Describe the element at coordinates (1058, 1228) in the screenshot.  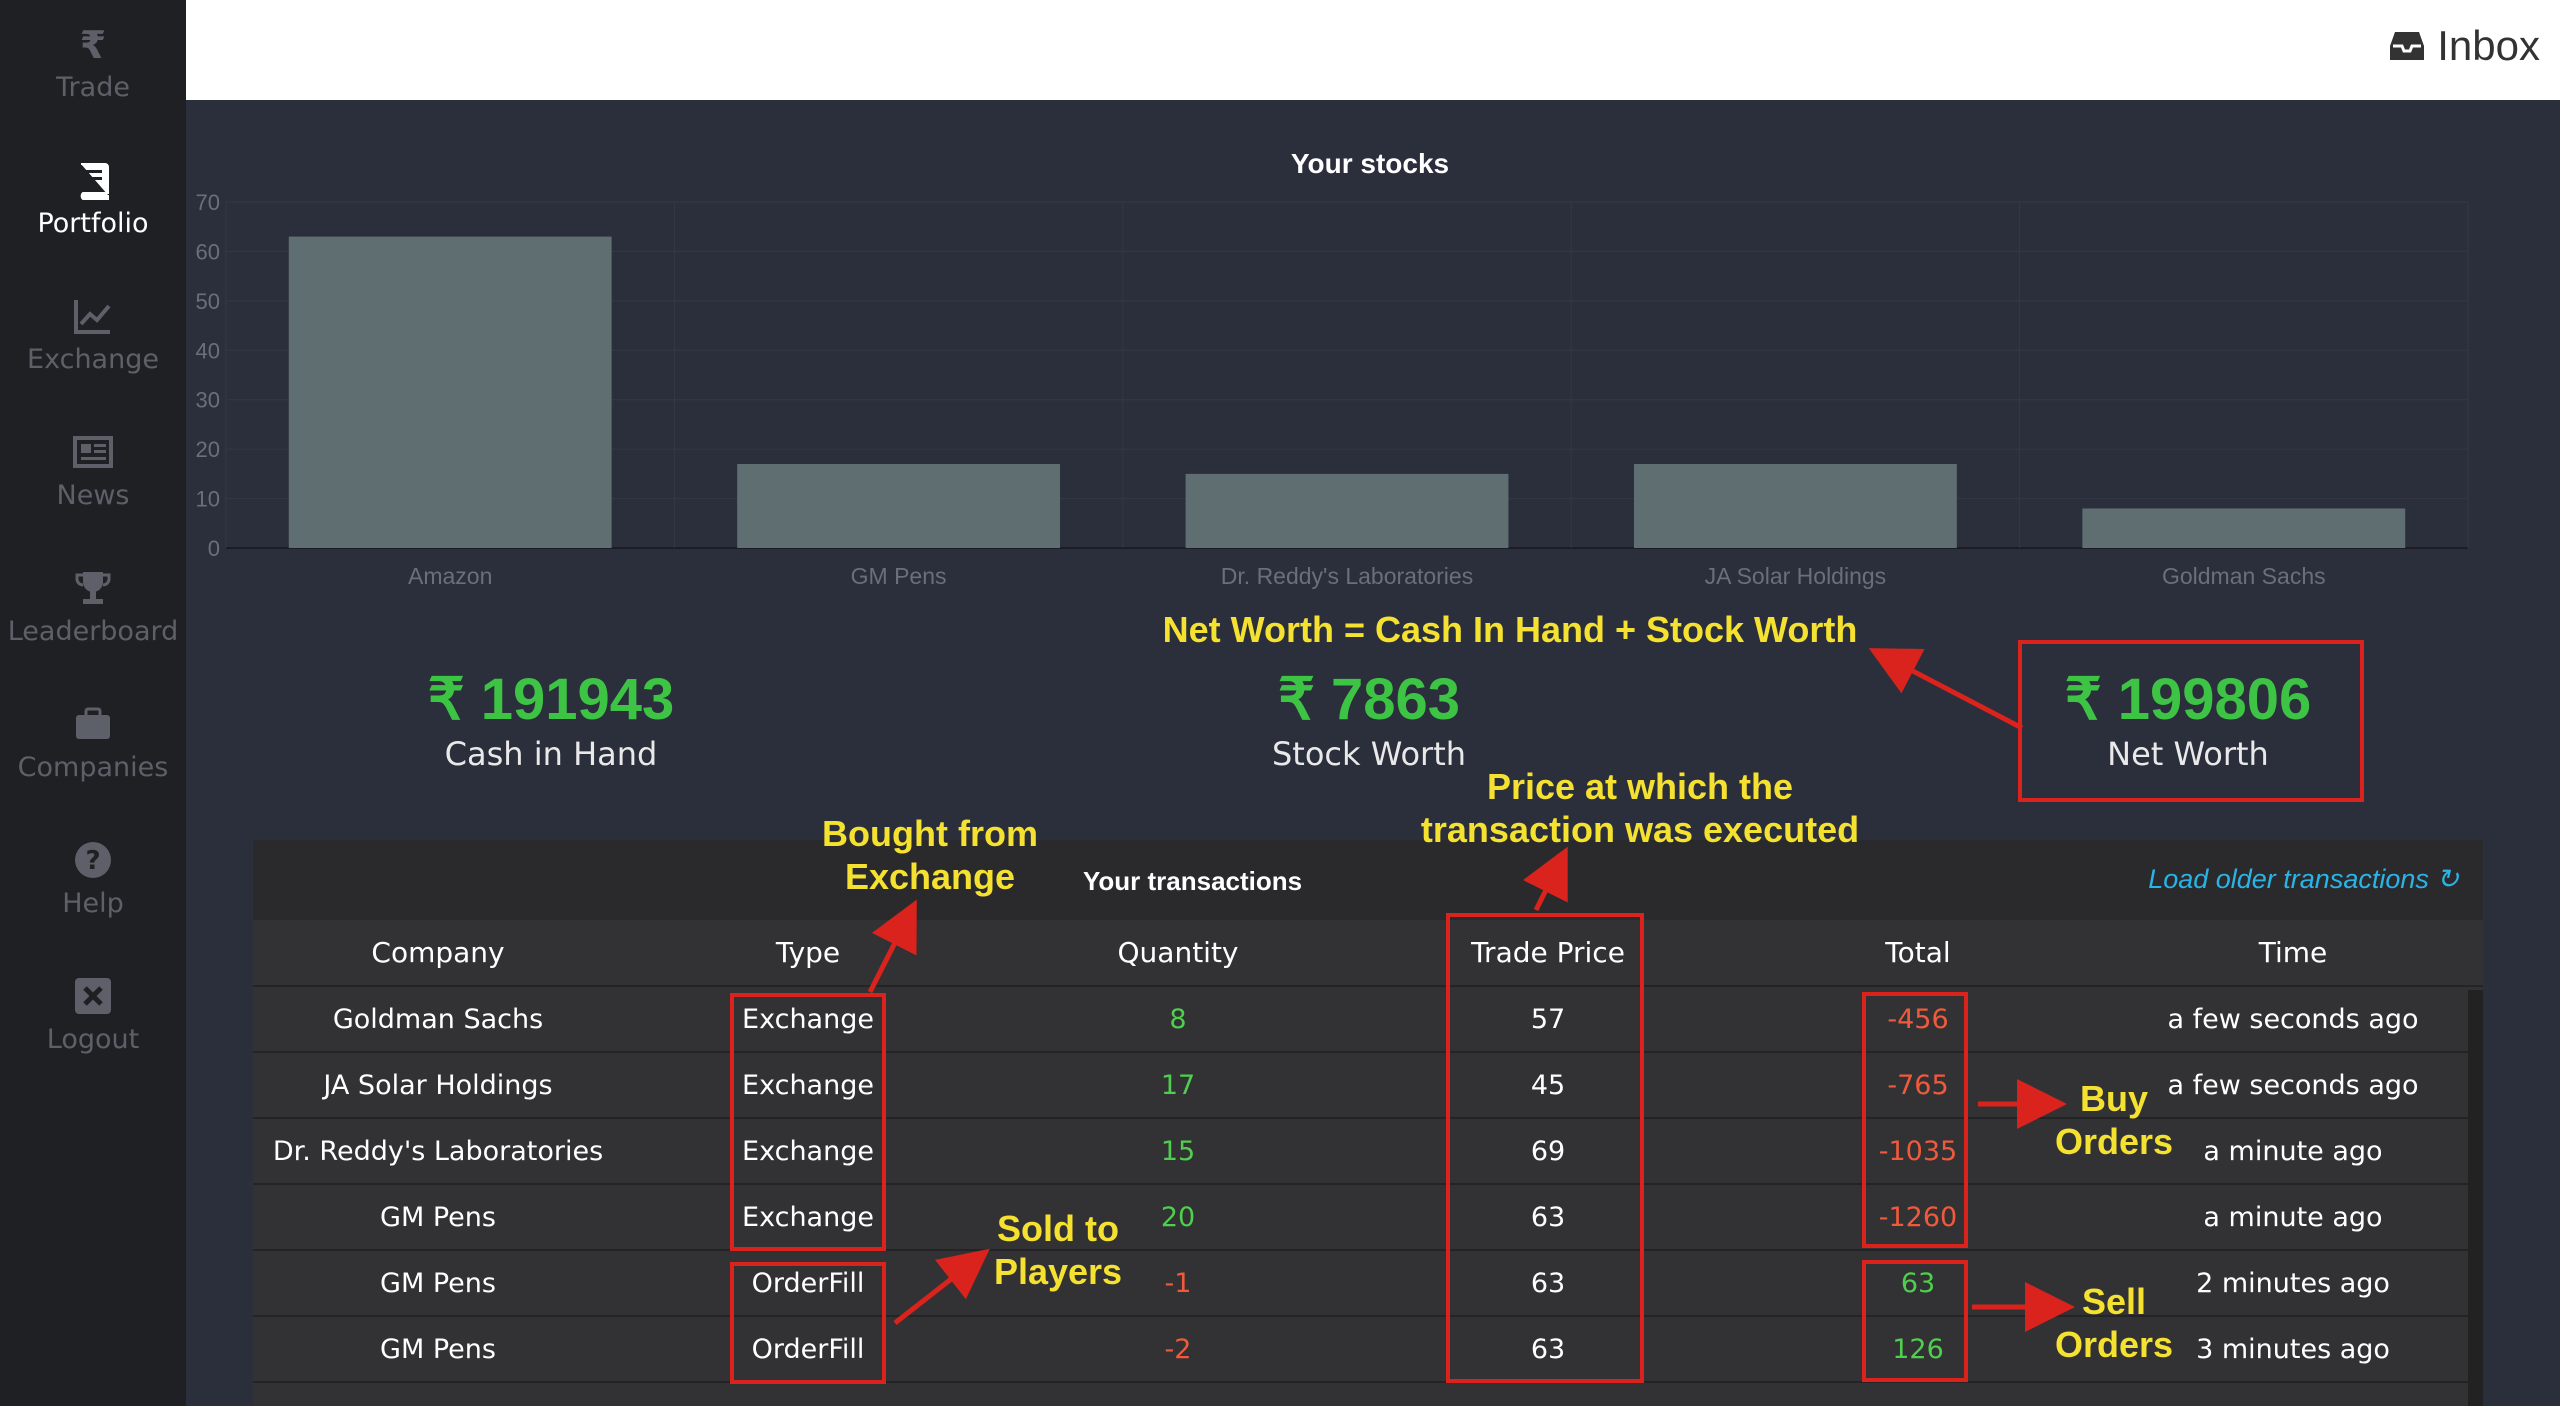
I see `annotation-line: Sold to` at that location.